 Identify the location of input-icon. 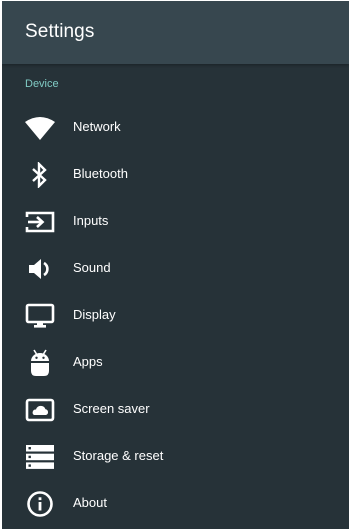
(40, 222).